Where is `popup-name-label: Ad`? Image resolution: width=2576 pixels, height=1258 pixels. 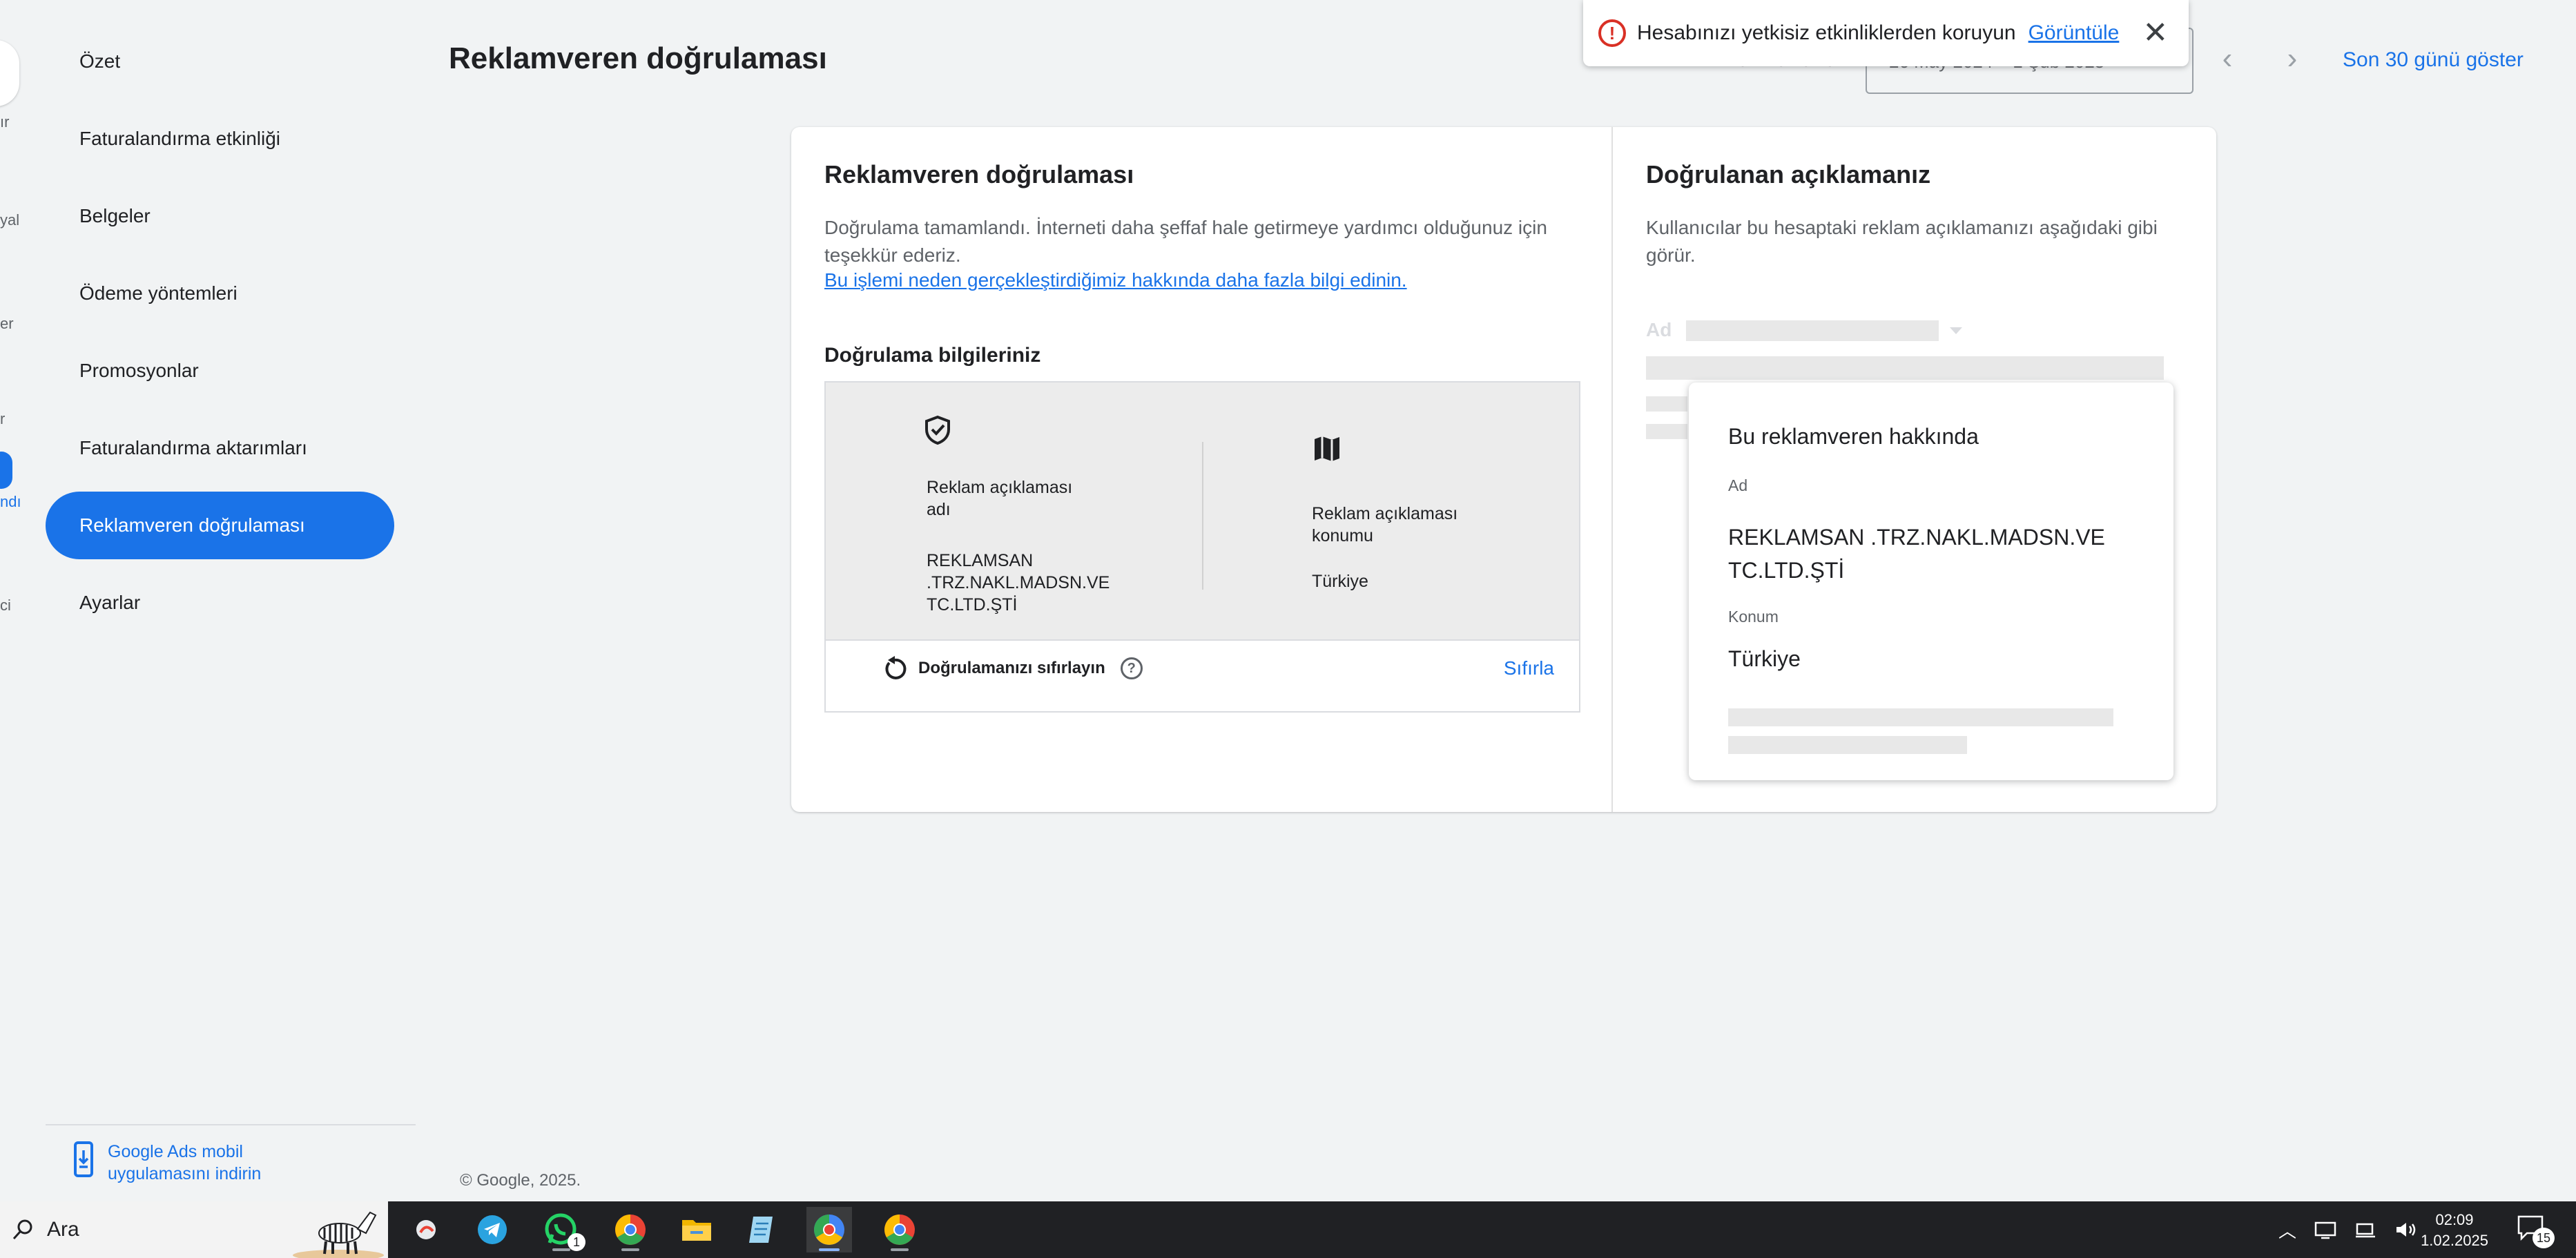
popup-name-label: Ad is located at coordinates (1738, 485).